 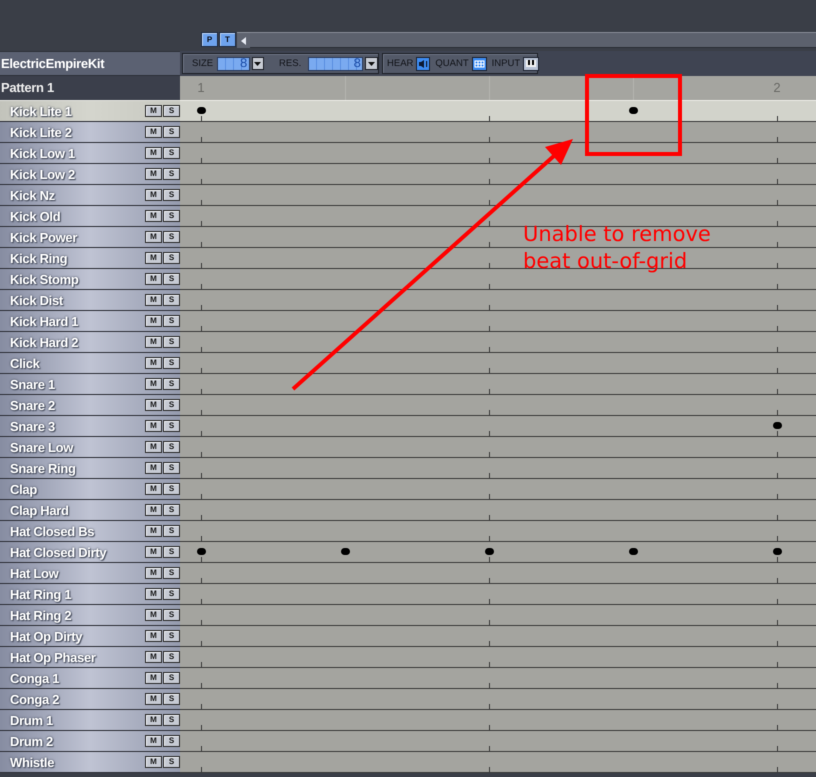 I want to click on track-header: Snare Ring M S, so click(x=90, y=468).